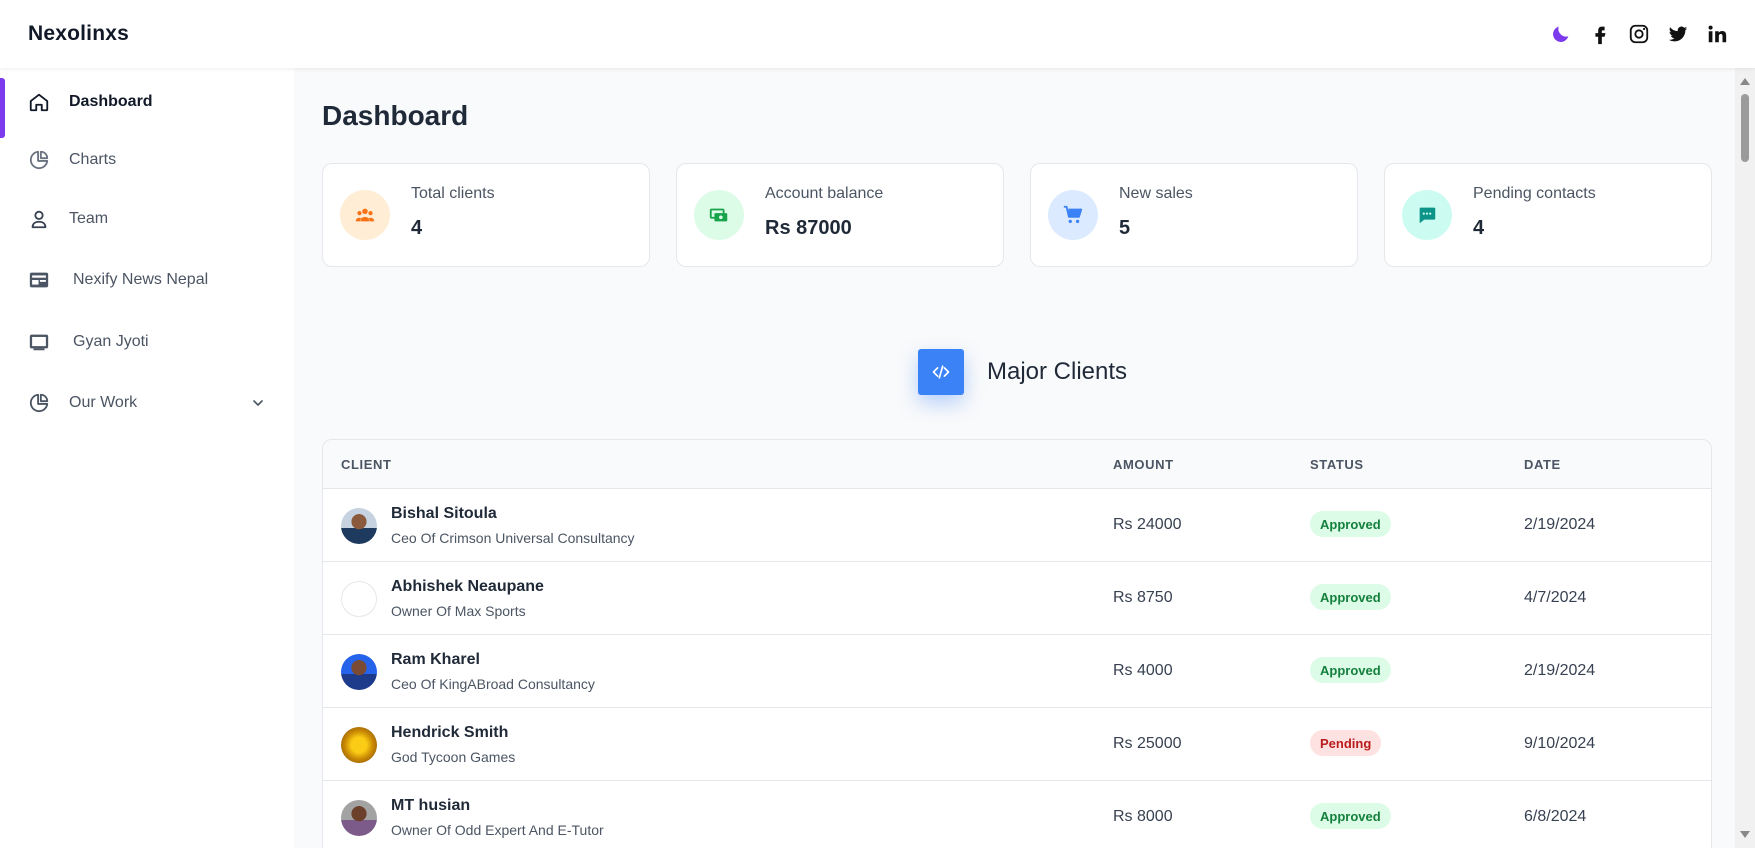  I want to click on stat-value: 5, so click(1125, 228).